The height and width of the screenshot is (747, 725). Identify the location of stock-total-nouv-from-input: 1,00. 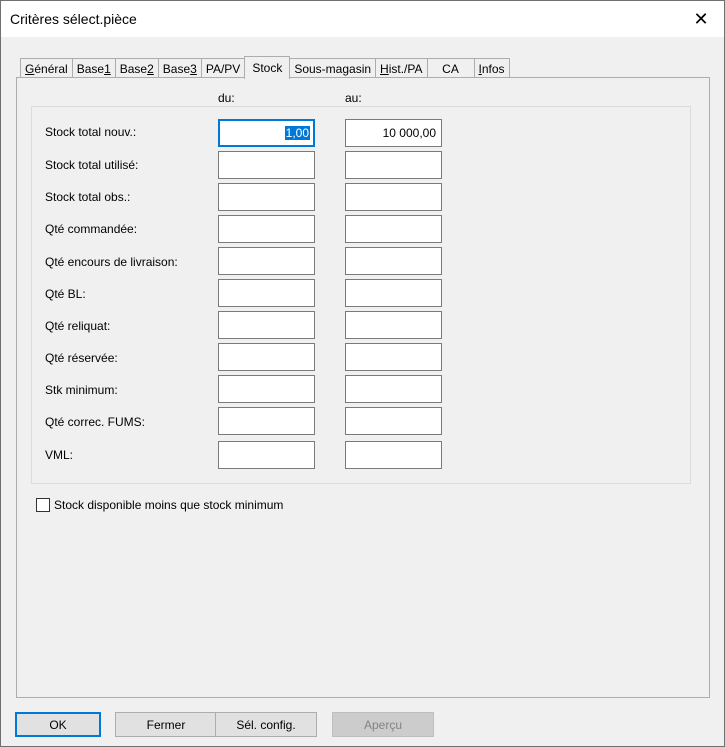
(266, 133).